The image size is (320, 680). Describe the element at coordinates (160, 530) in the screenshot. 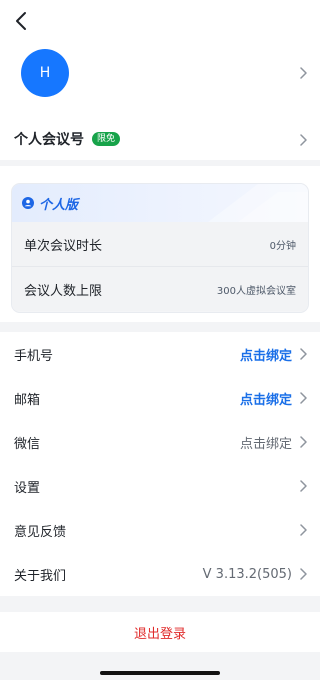

I see `list-item-feedback: 意见反馈` at that location.